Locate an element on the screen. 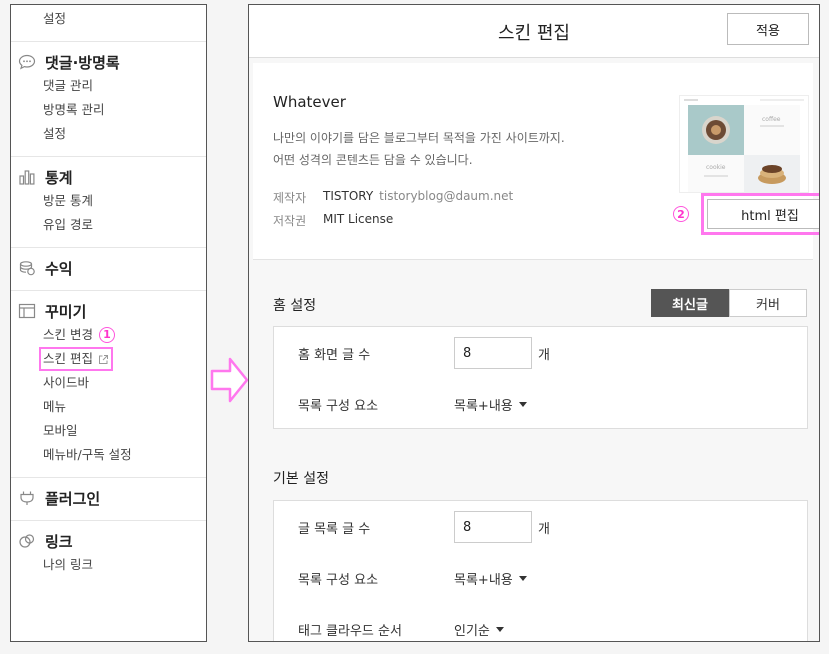 The width and height of the screenshot is (829, 654). sidebar-item-comment-manage: 댓글 관리 is located at coordinates (108, 86).